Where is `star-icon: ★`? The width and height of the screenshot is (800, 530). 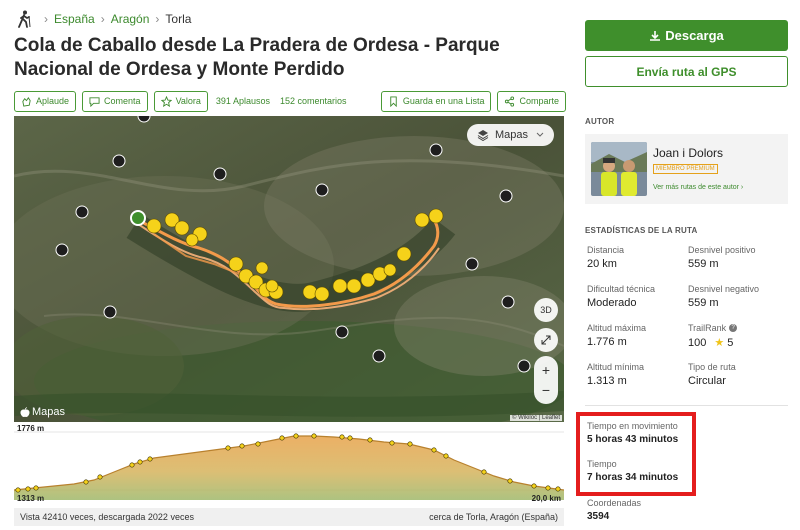
star-icon: ★ is located at coordinates (719, 343).